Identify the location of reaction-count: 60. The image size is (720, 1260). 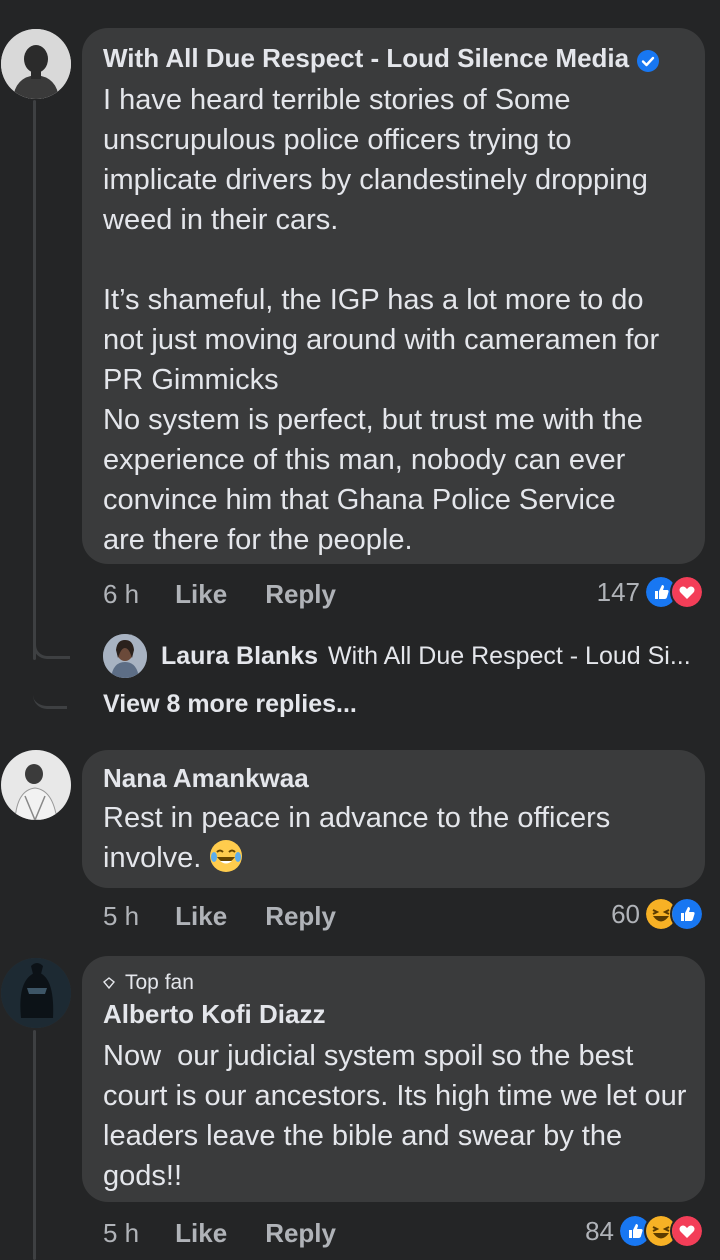
(625, 913).